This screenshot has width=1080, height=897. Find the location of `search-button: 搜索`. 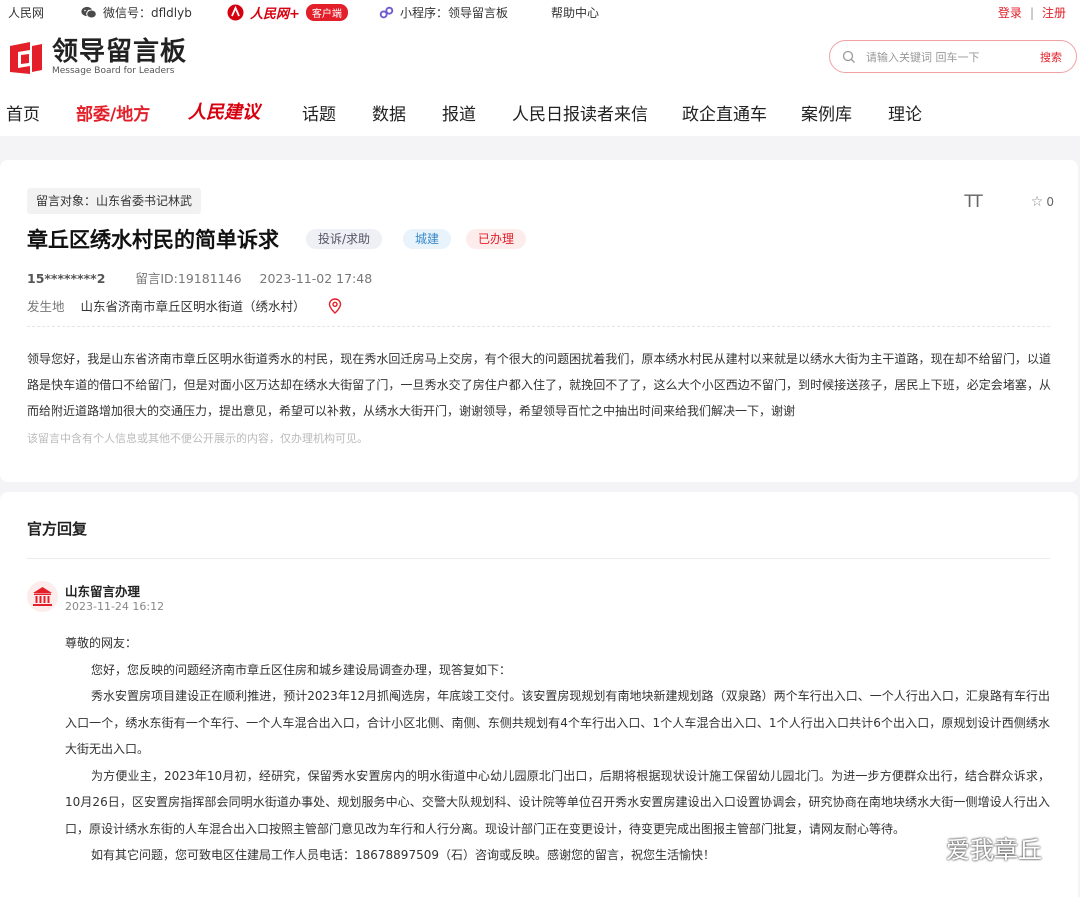

search-button: 搜索 is located at coordinates (1051, 57).